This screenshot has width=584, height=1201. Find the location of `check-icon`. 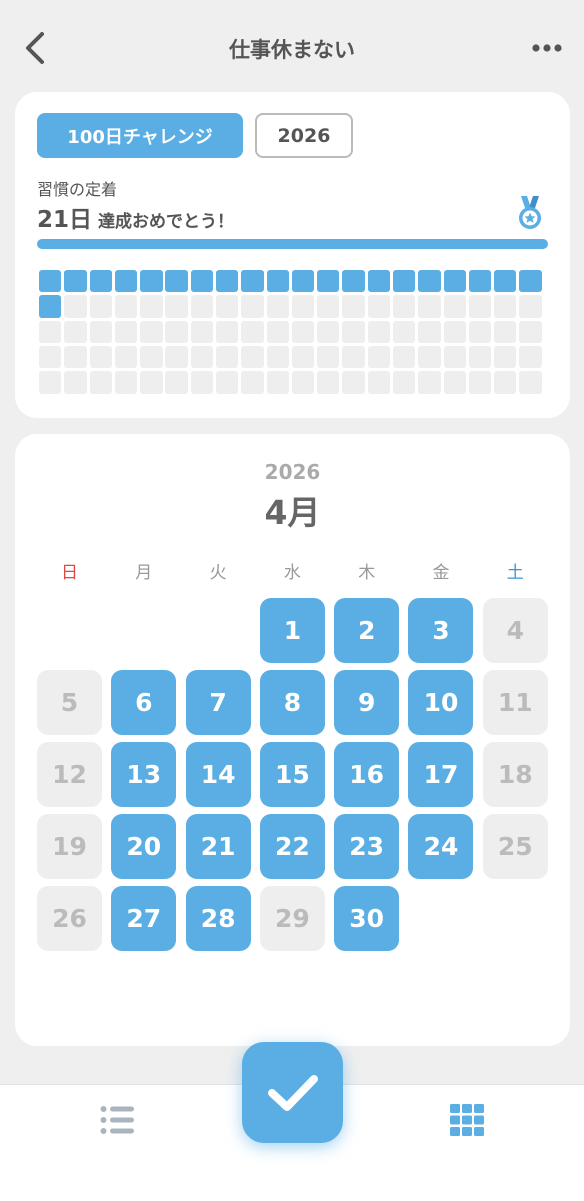

check-icon is located at coordinates (292, 1092).